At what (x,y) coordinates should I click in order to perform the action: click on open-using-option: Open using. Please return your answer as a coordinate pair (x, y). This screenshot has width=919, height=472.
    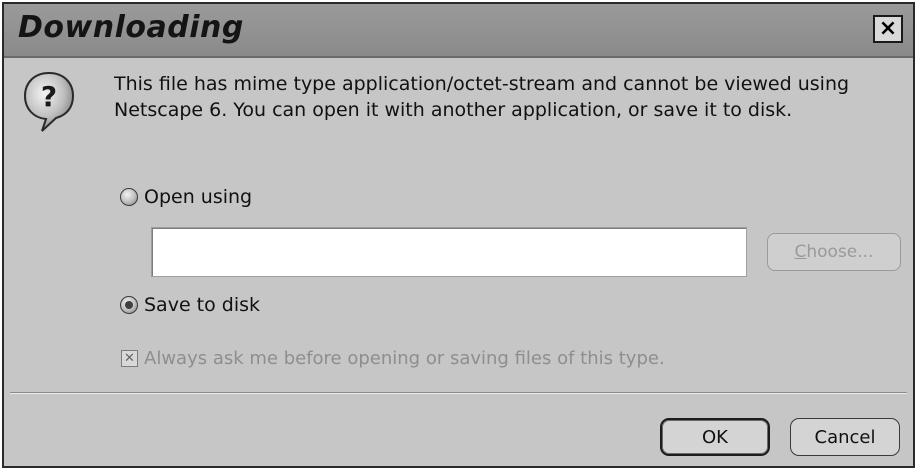
    Looking at the image, I should click on (186, 197).